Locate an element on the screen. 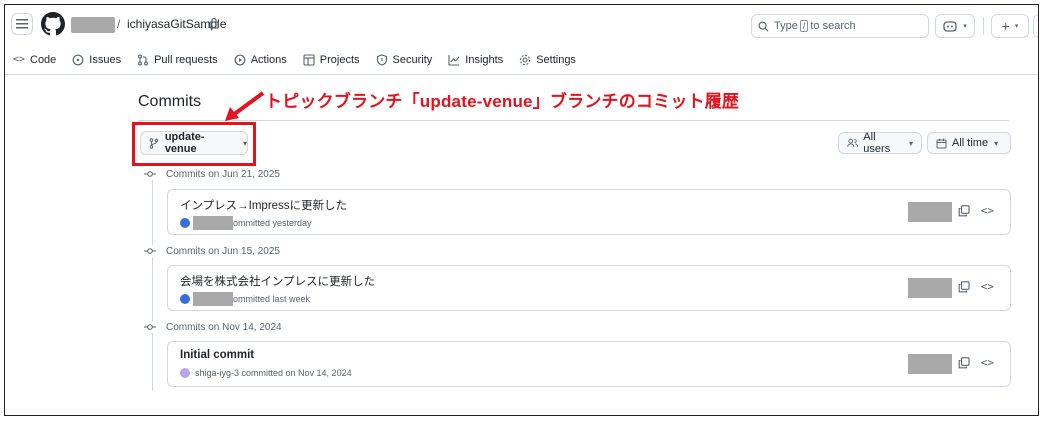 The width and height of the screenshot is (1045, 422). tab-label: Insights is located at coordinates (484, 59).